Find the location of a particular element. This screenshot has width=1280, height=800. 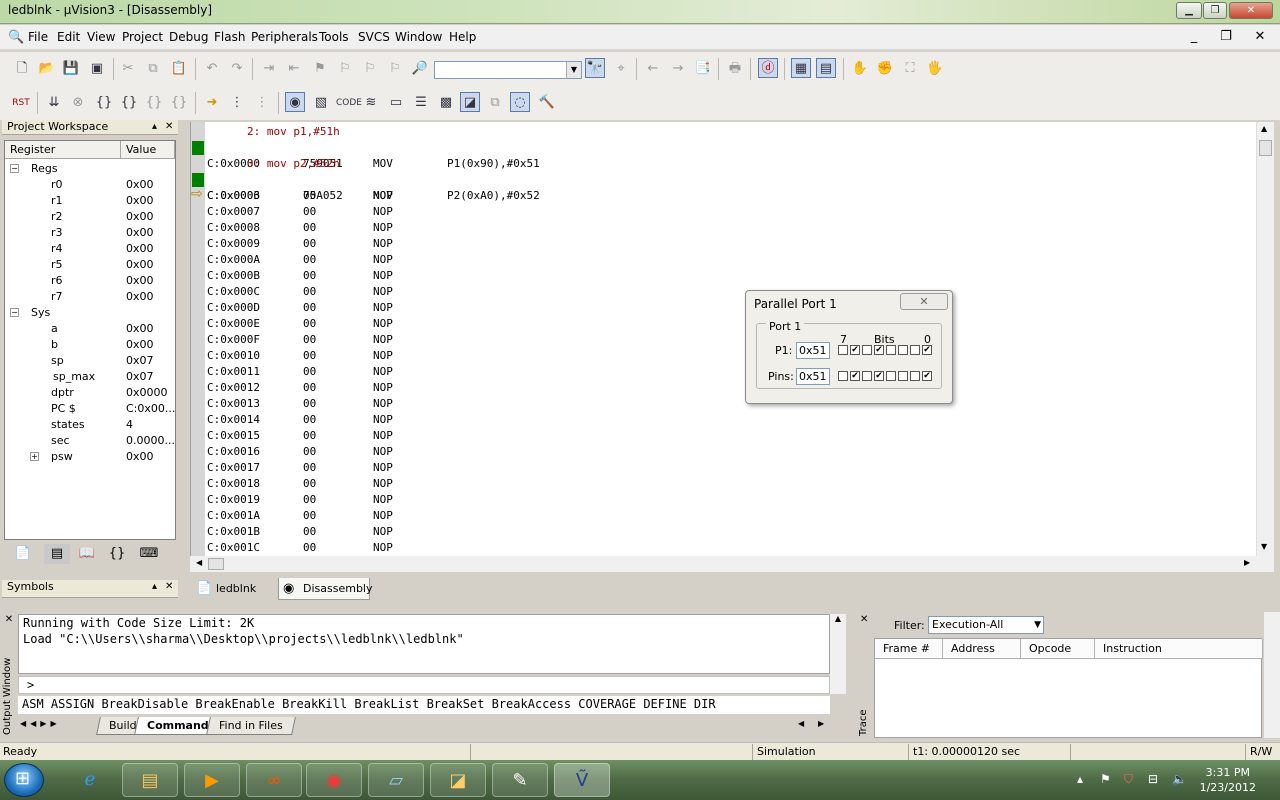

volume-icon: 🔈 is located at coordinates (1179, 779).